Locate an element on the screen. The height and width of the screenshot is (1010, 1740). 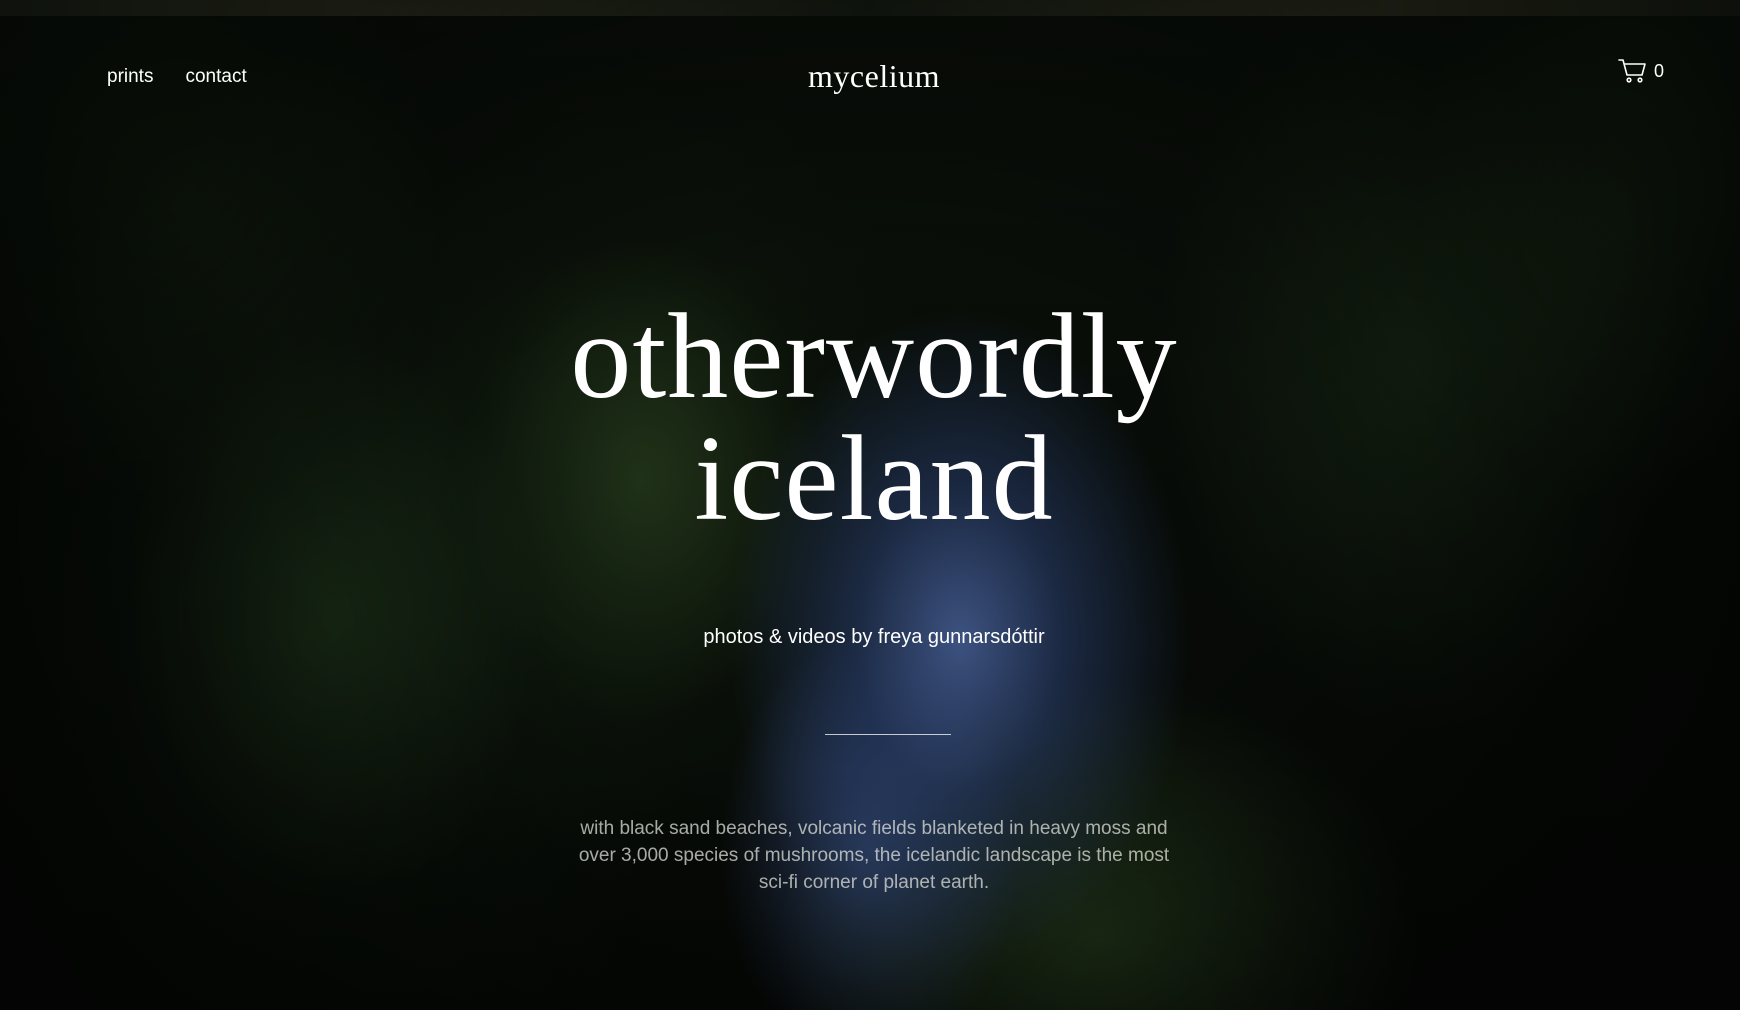
hero-title-line2: iceland is located at coordinates (874, 478).